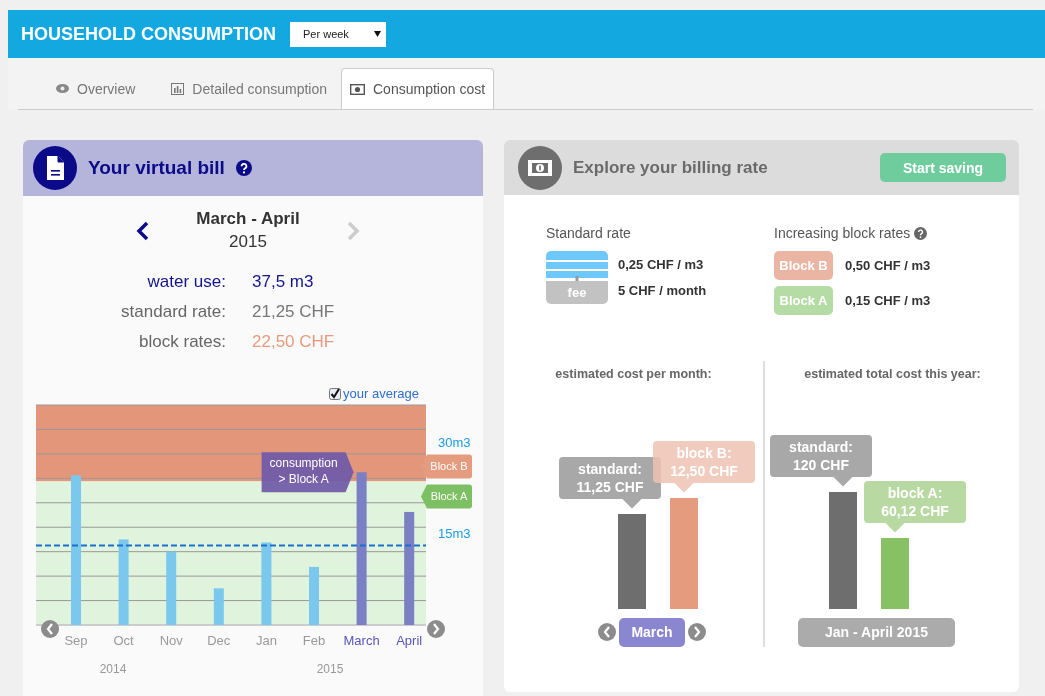  I want to click on stat-label: block rates:, so click(182, 342).